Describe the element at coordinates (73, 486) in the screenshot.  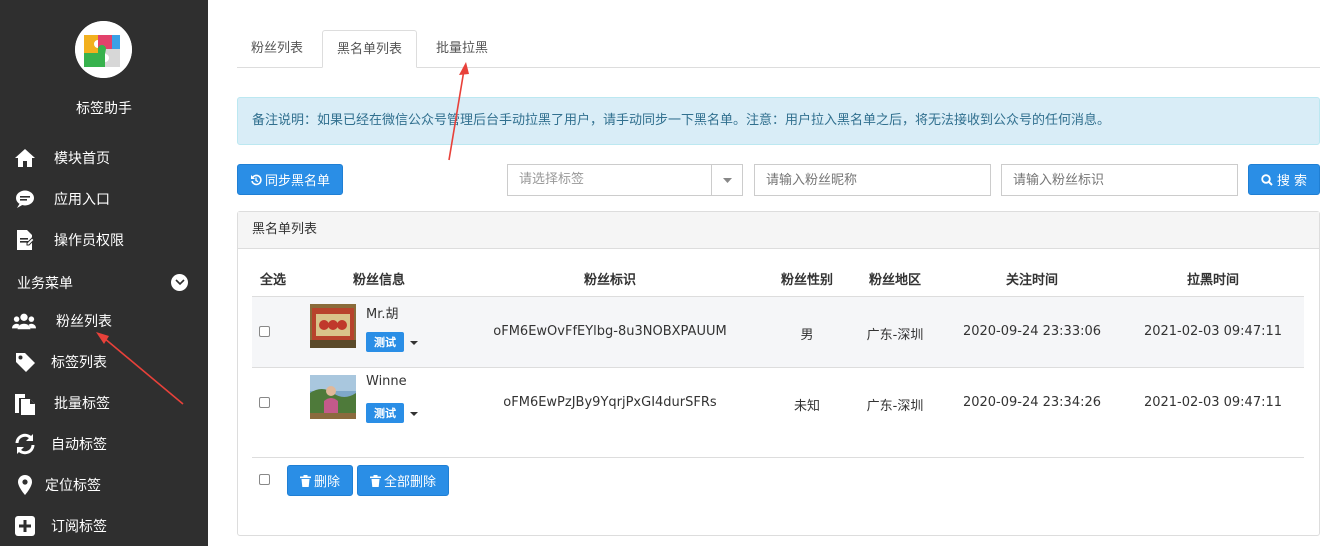
I see `sidebar-item-label: 定位标签` at that location.